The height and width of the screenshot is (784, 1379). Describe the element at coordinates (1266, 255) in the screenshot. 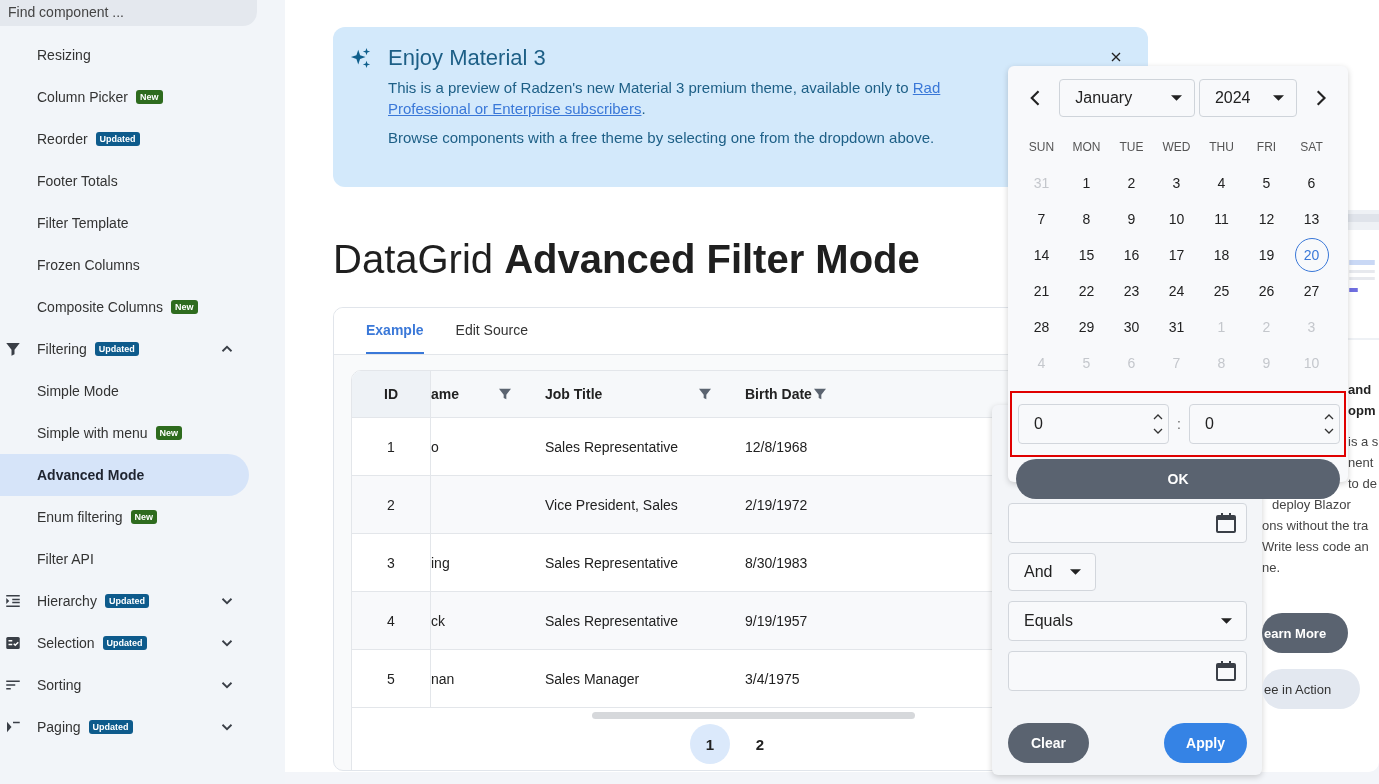

I see `calendar-day: 19` at that location.